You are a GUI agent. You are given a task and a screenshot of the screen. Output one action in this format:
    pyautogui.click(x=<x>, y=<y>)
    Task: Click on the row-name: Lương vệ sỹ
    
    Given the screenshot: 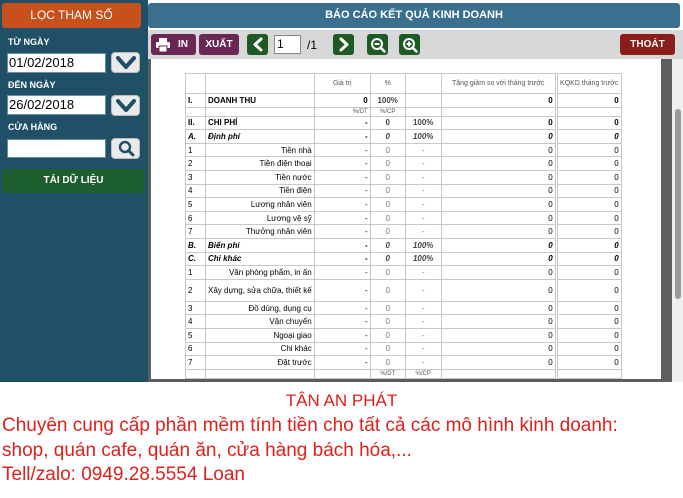 What is the action you would take?
    pyautogui.click(x=260, y=218)
    